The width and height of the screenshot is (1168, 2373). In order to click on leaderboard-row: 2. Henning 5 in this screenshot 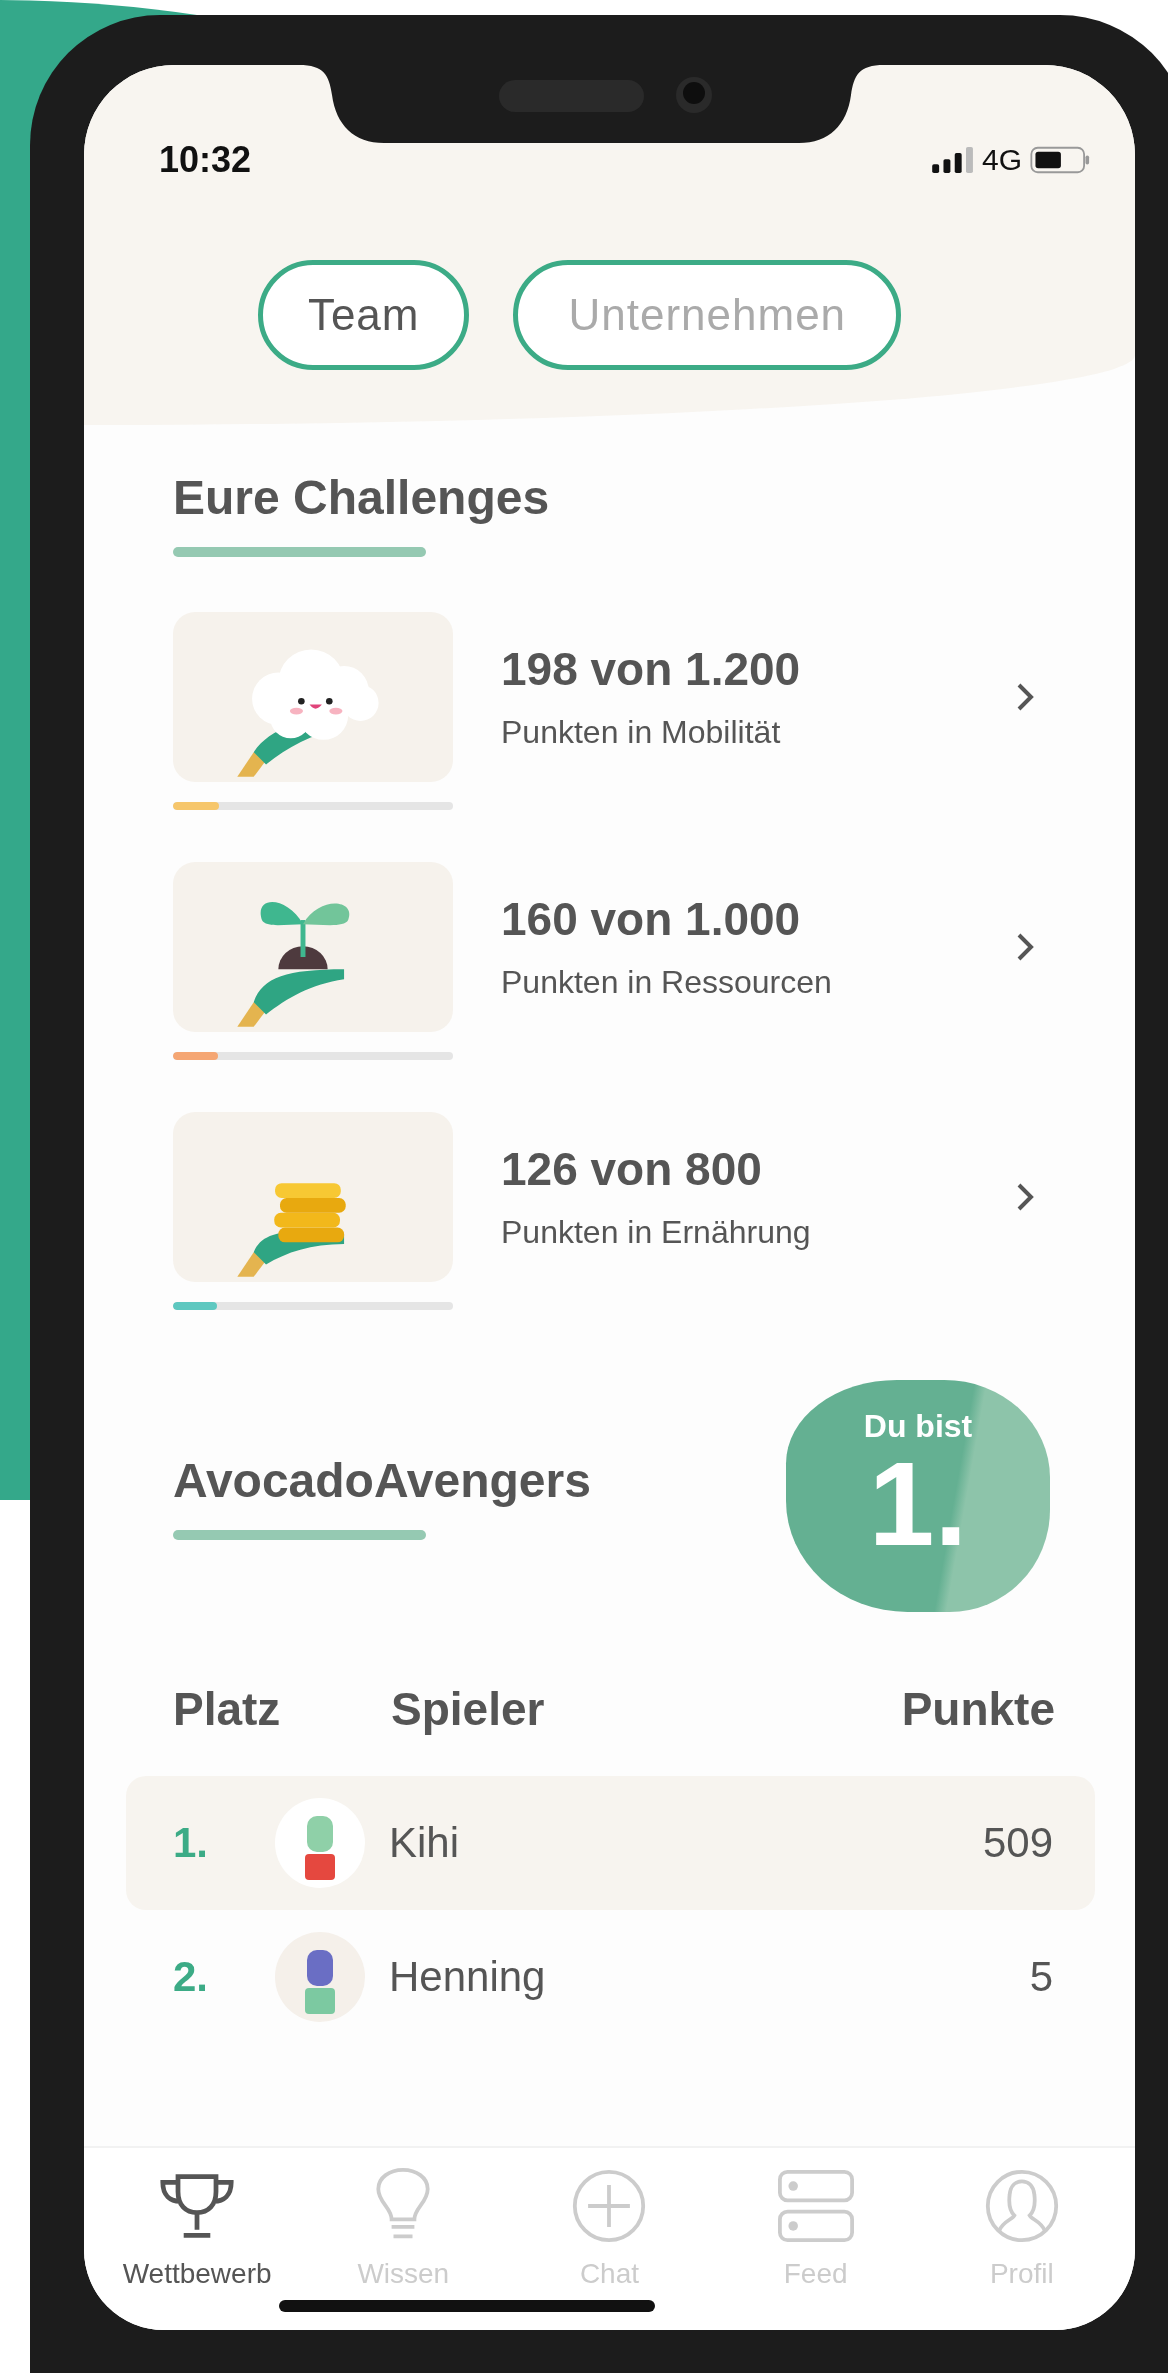, I will do `click(610, 1977)`.